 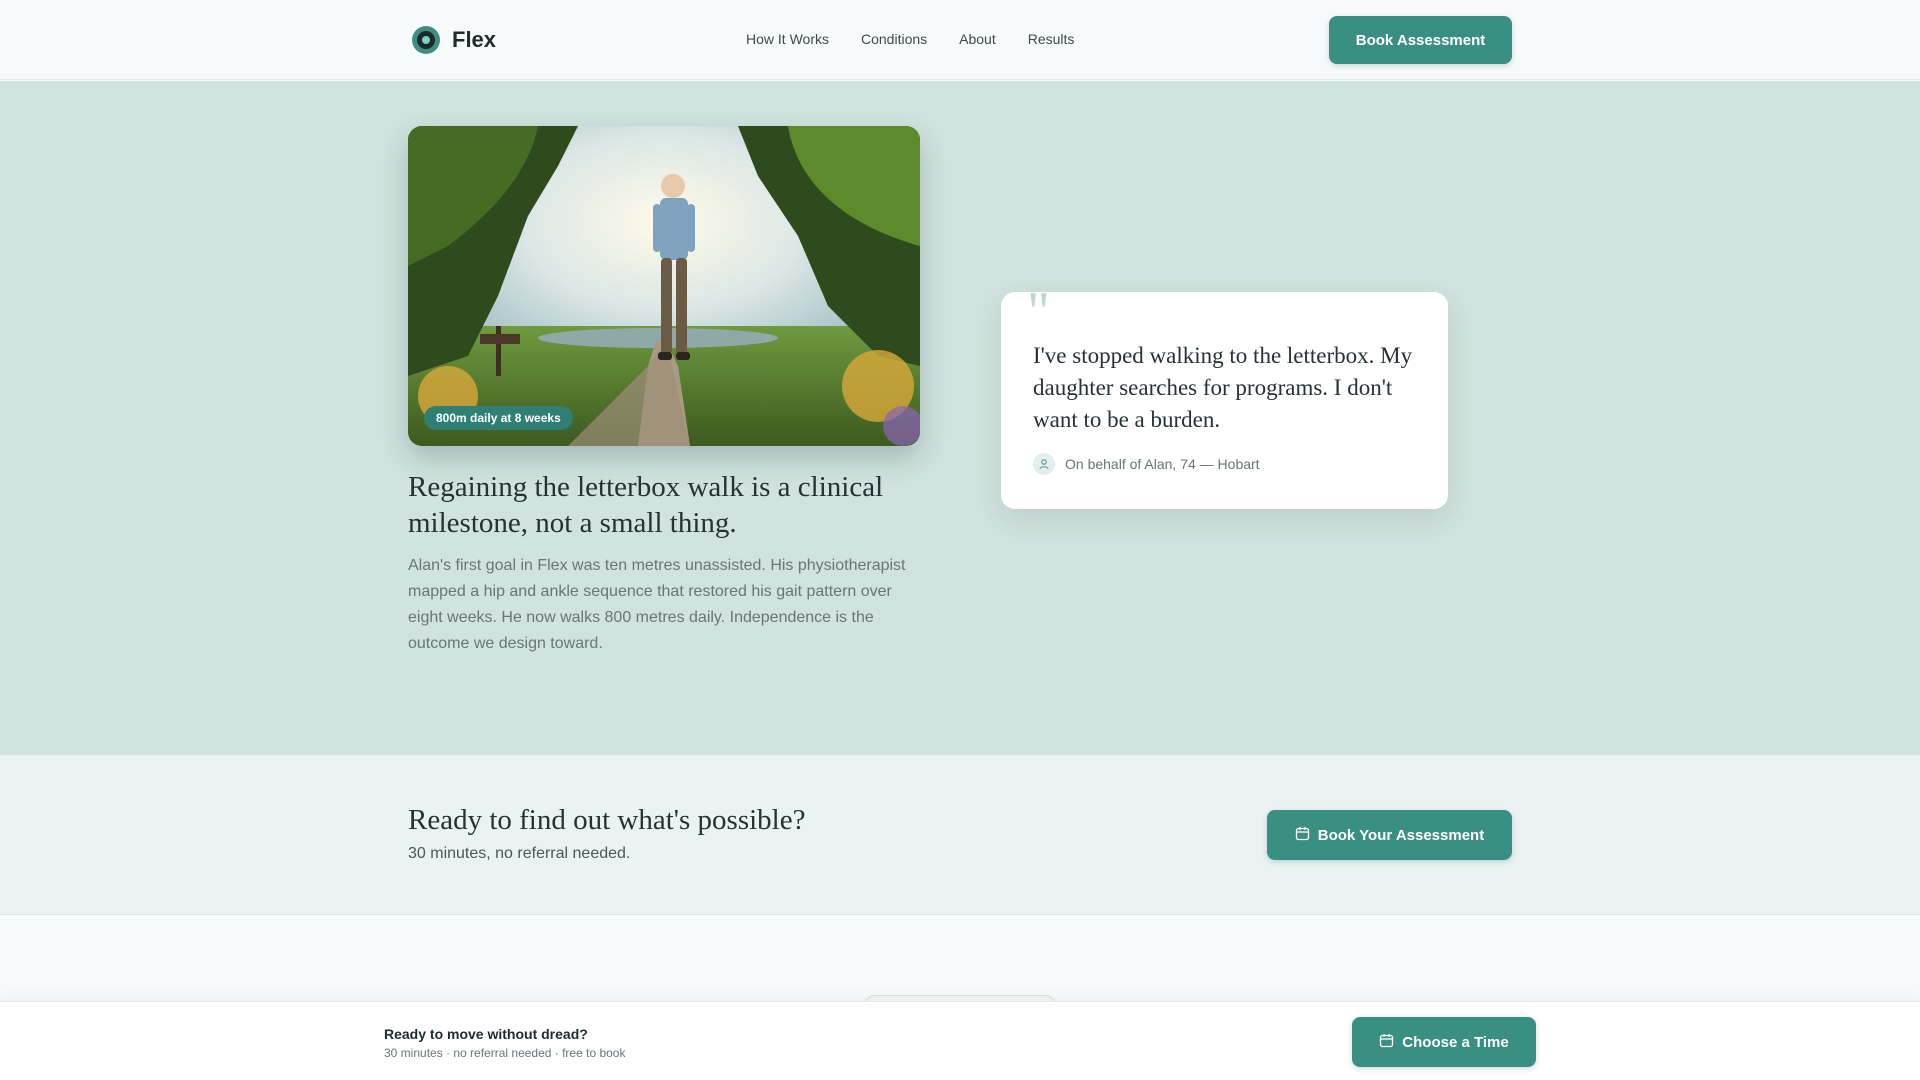 What do you see at coordinates (519, 853) in the screenshot?
I see `cta-subtitle: 30 minutes, no referral needed.` at bounding box center [519, 853].